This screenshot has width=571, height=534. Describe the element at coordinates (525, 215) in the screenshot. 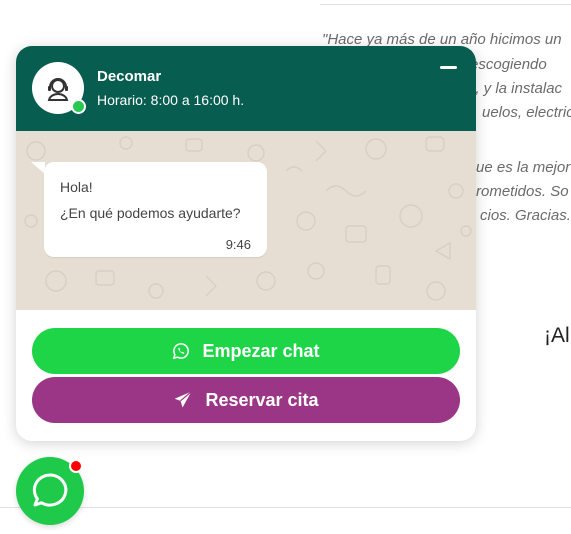

I see `testimonial-line: cios. Gracias.` at that location.